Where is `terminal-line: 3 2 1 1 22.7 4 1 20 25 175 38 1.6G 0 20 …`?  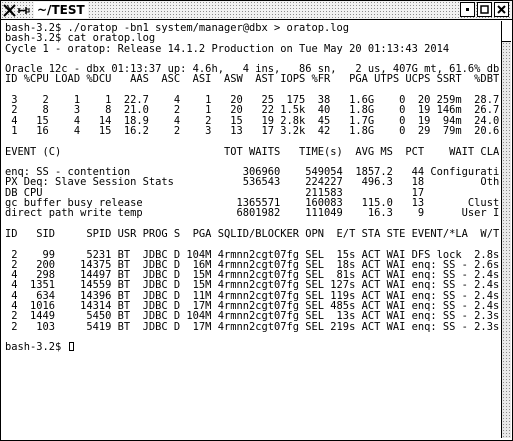
terminal-line: 3 2 1 1 22.7 4 1 20 25 175 38 1.6G 0 20 … is located at coordinates (252, 100).